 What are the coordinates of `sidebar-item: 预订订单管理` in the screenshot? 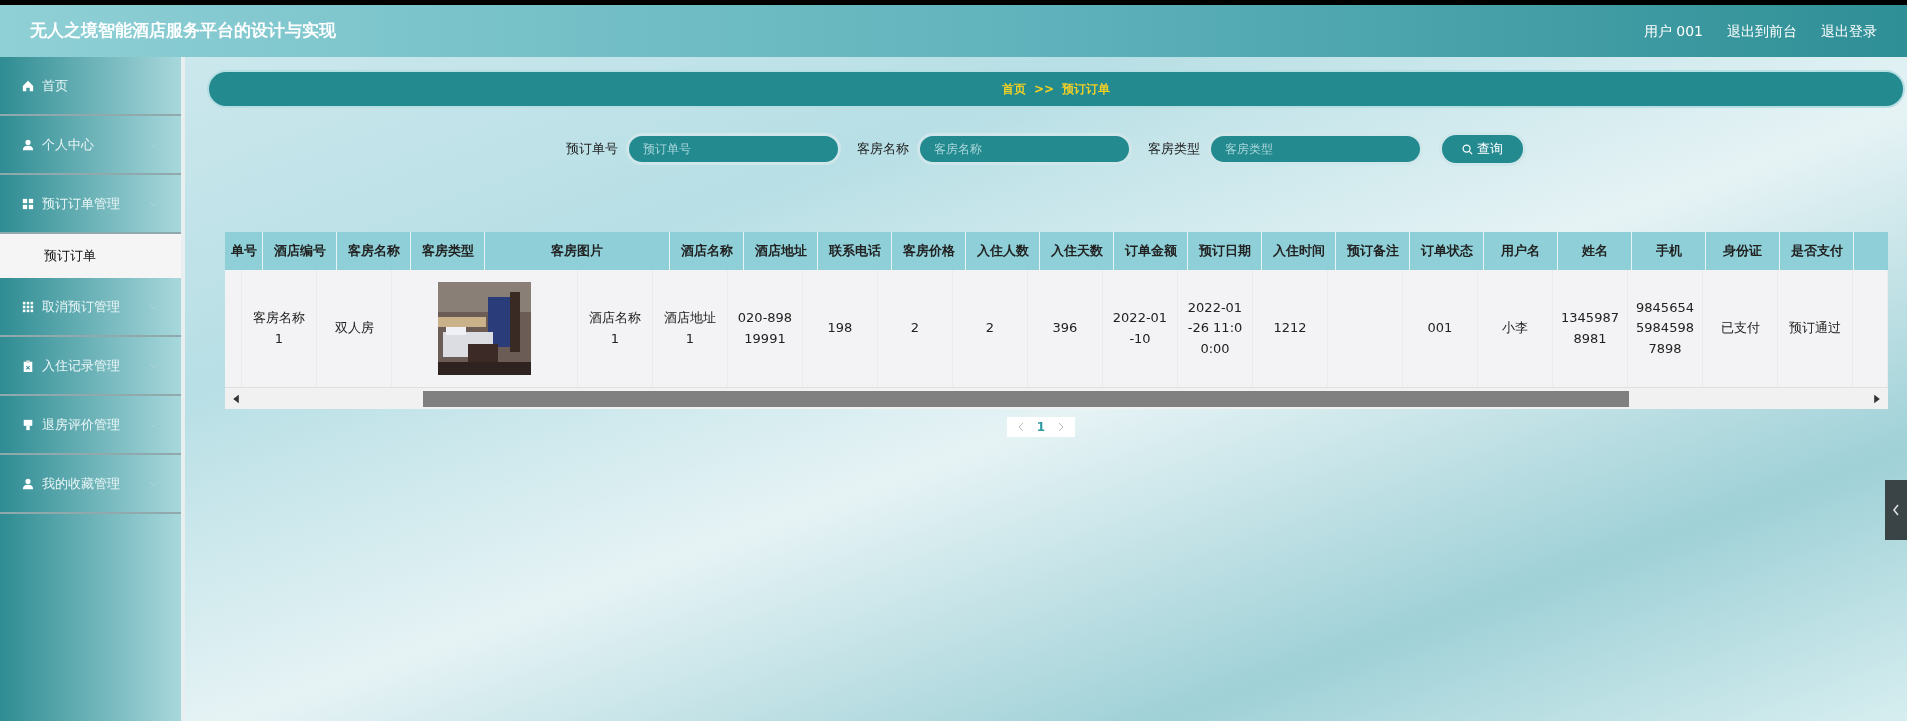 It's located at (90, 204).